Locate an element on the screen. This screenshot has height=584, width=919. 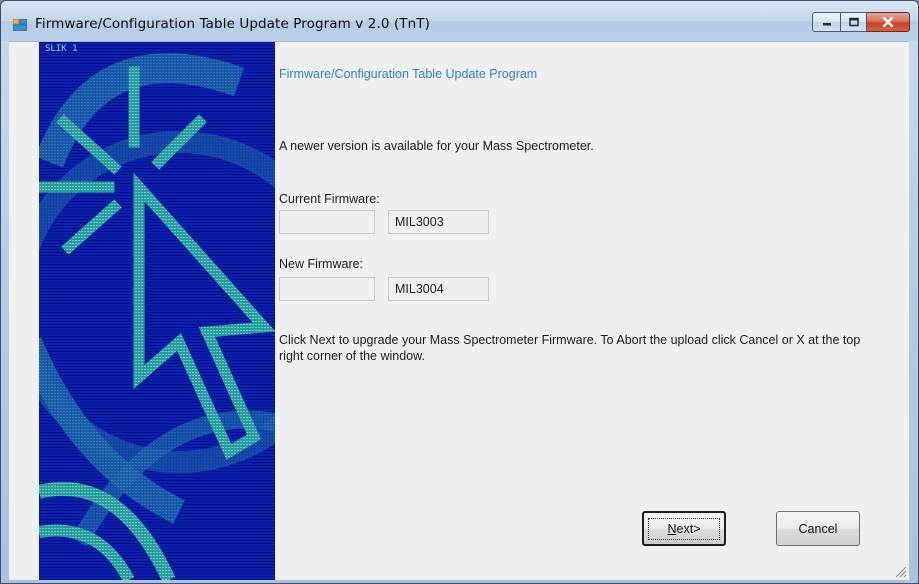
close-icon is located at coordinates (888, 22).